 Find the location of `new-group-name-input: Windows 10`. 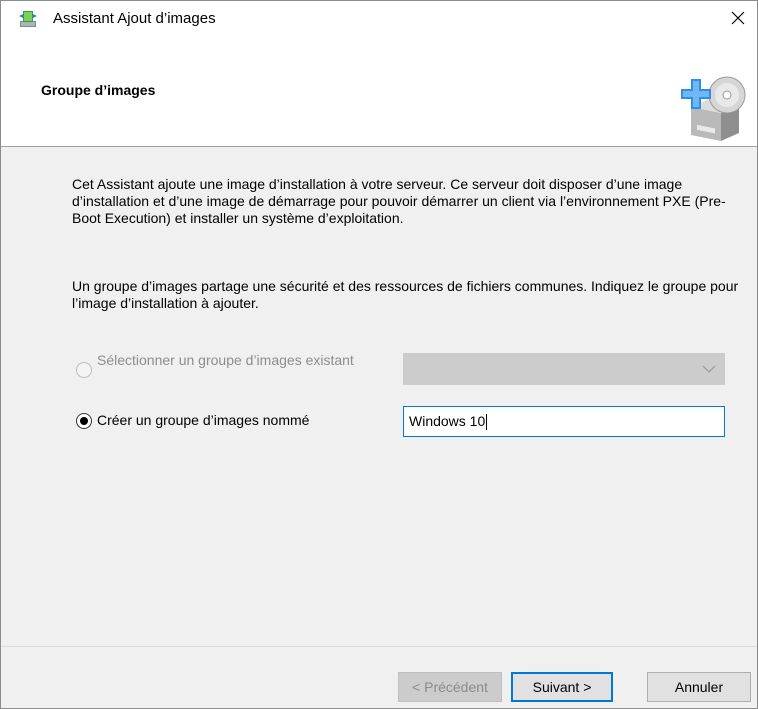

new-group-name-input: Windows 10 is located at coordinates (564, 421).